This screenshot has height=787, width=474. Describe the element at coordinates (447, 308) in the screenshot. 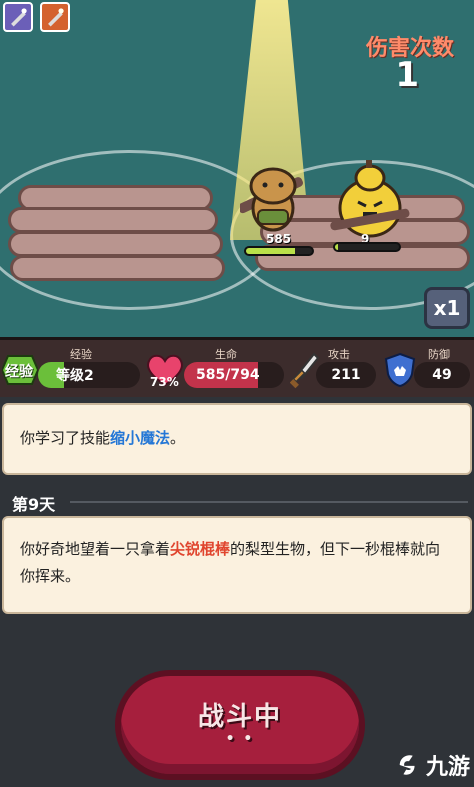

I see `speed-toggle-button: x1` at that location.